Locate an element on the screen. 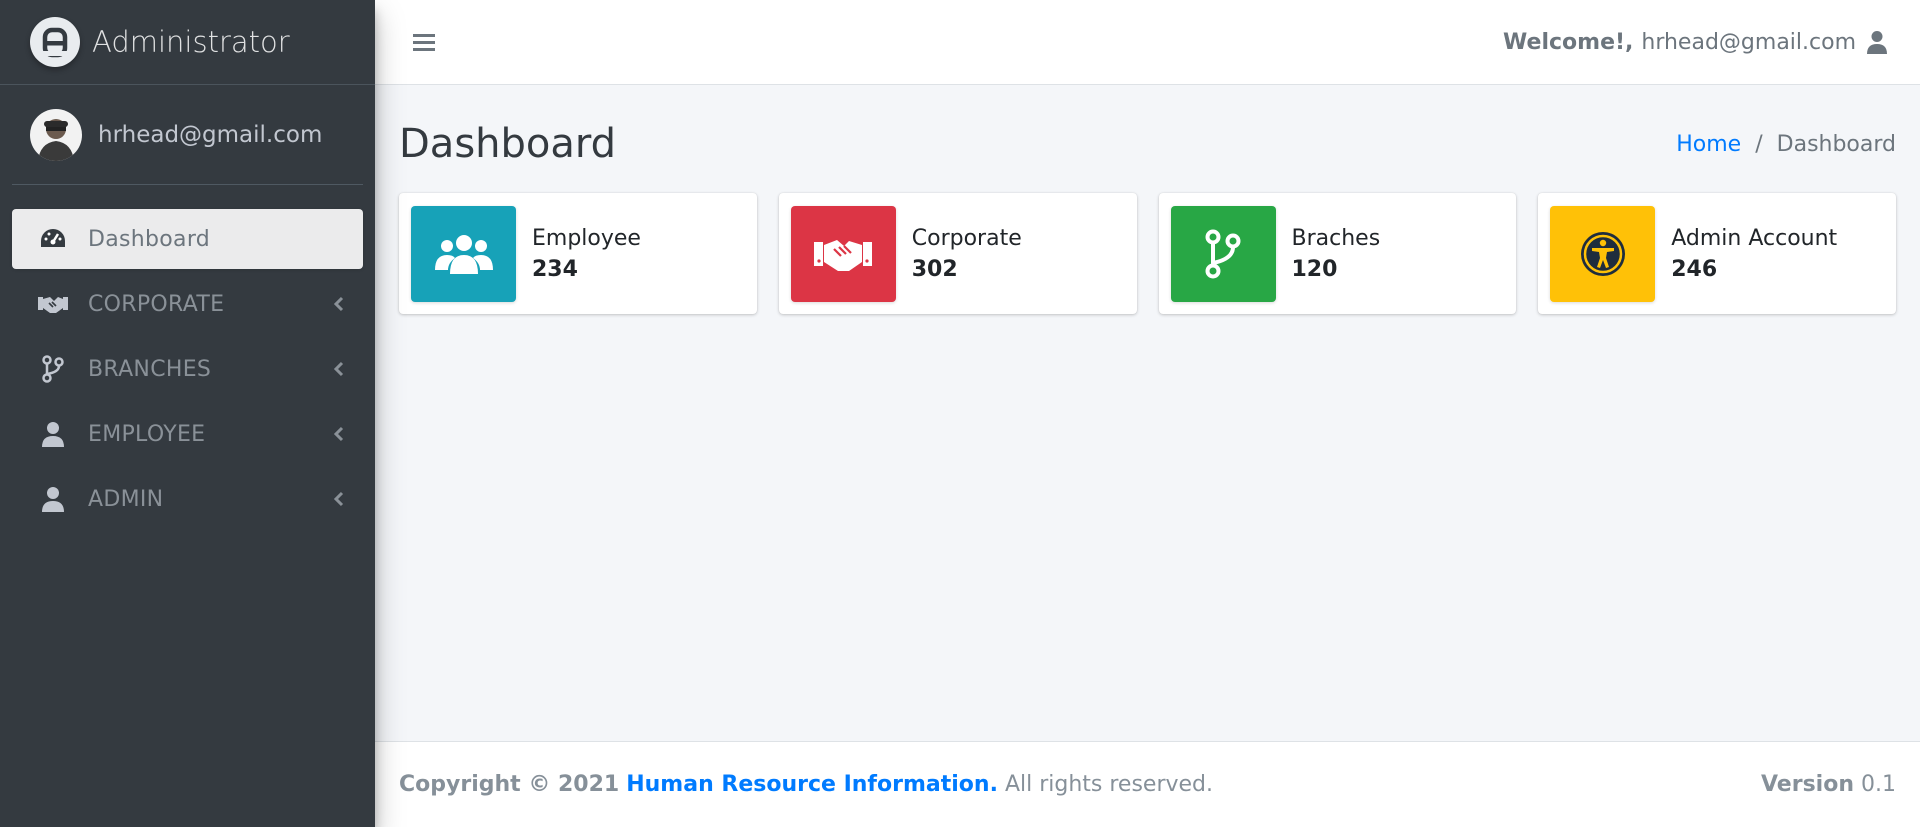 This screenshot has height=827, width=1920. card-label: Admin Account is located at coordinates (1754, 238).